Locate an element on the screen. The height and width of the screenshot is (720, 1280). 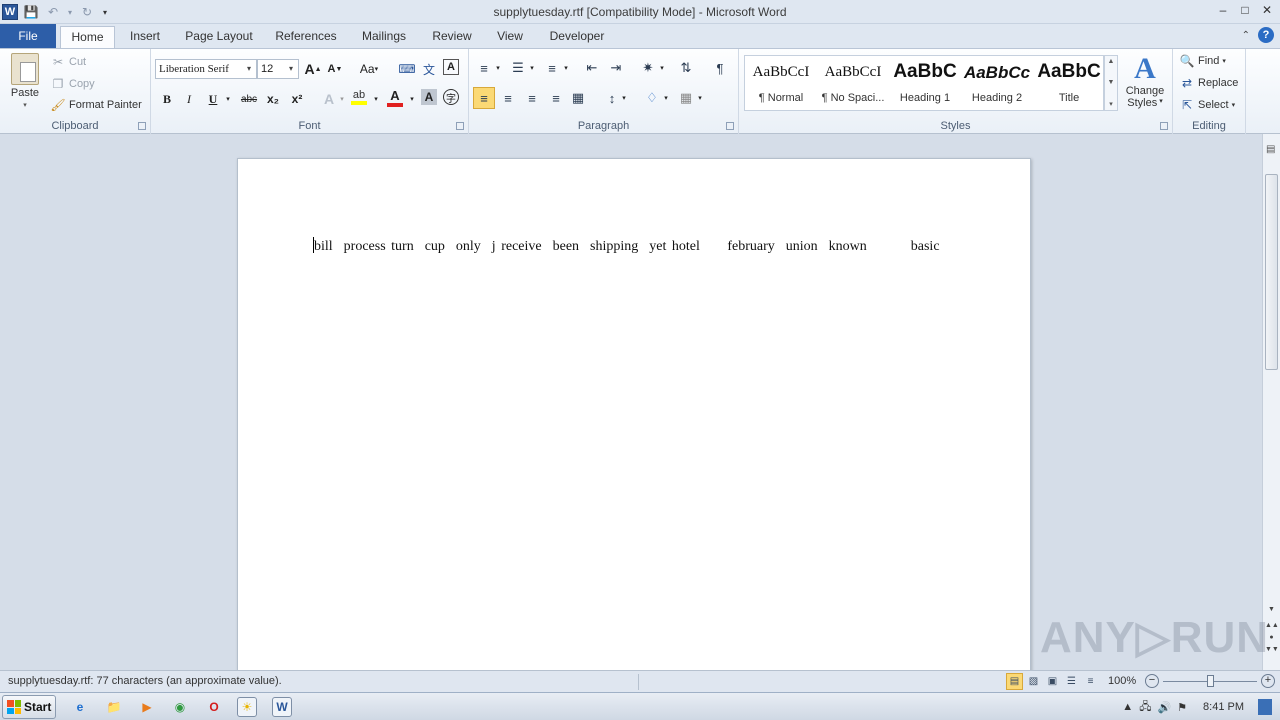
minimize-icon: – is located at coordinates (1223, 10).